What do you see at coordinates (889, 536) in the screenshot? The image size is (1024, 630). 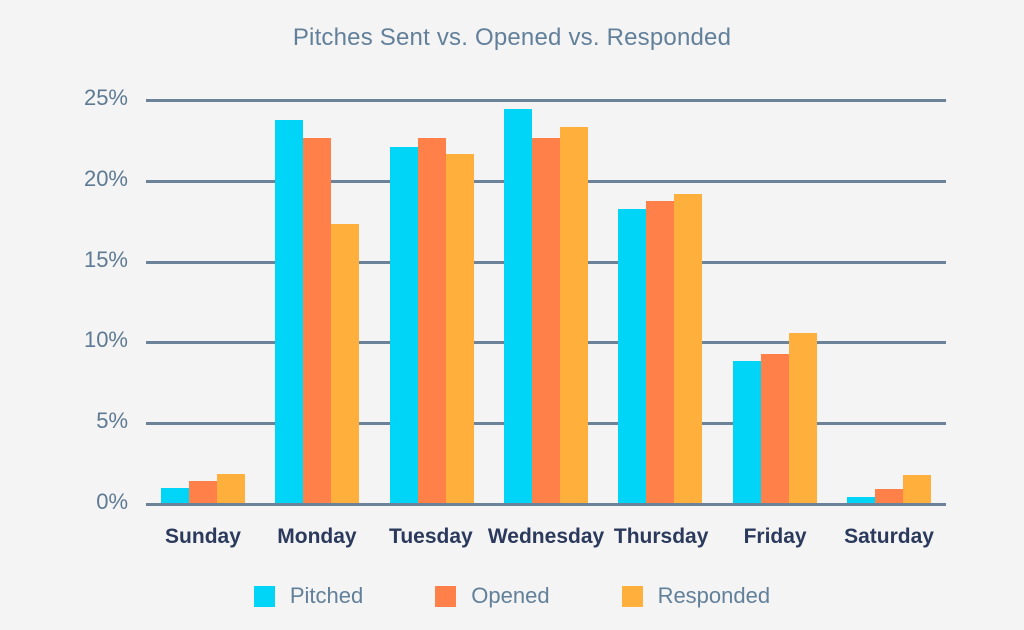 I see `x-axis-tick-label: Saturday` at bounding box center [889, 536].